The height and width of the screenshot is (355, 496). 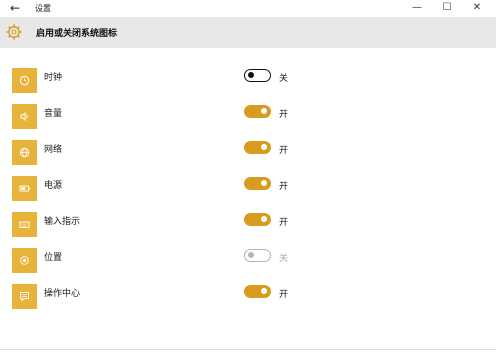 What do you see at coordinates (248, 8) in the screenshot?
I see `title-bar: ← 设置 — ☐ ✕` at bounding box center [248, 8].